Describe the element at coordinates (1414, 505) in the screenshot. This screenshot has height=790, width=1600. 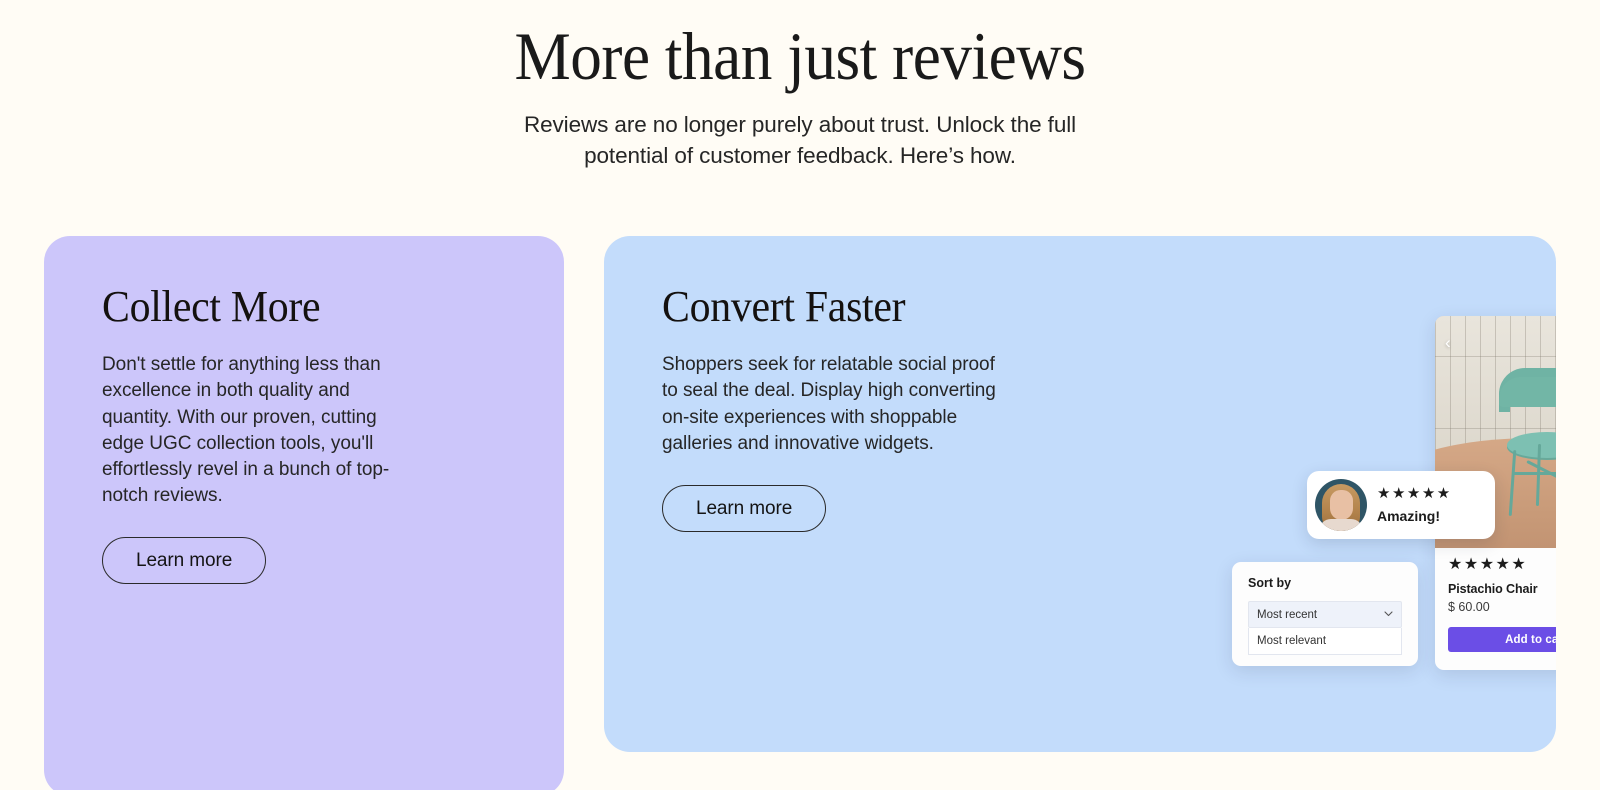
I see `review-content: ★★★★★ Amazing!` at that location.